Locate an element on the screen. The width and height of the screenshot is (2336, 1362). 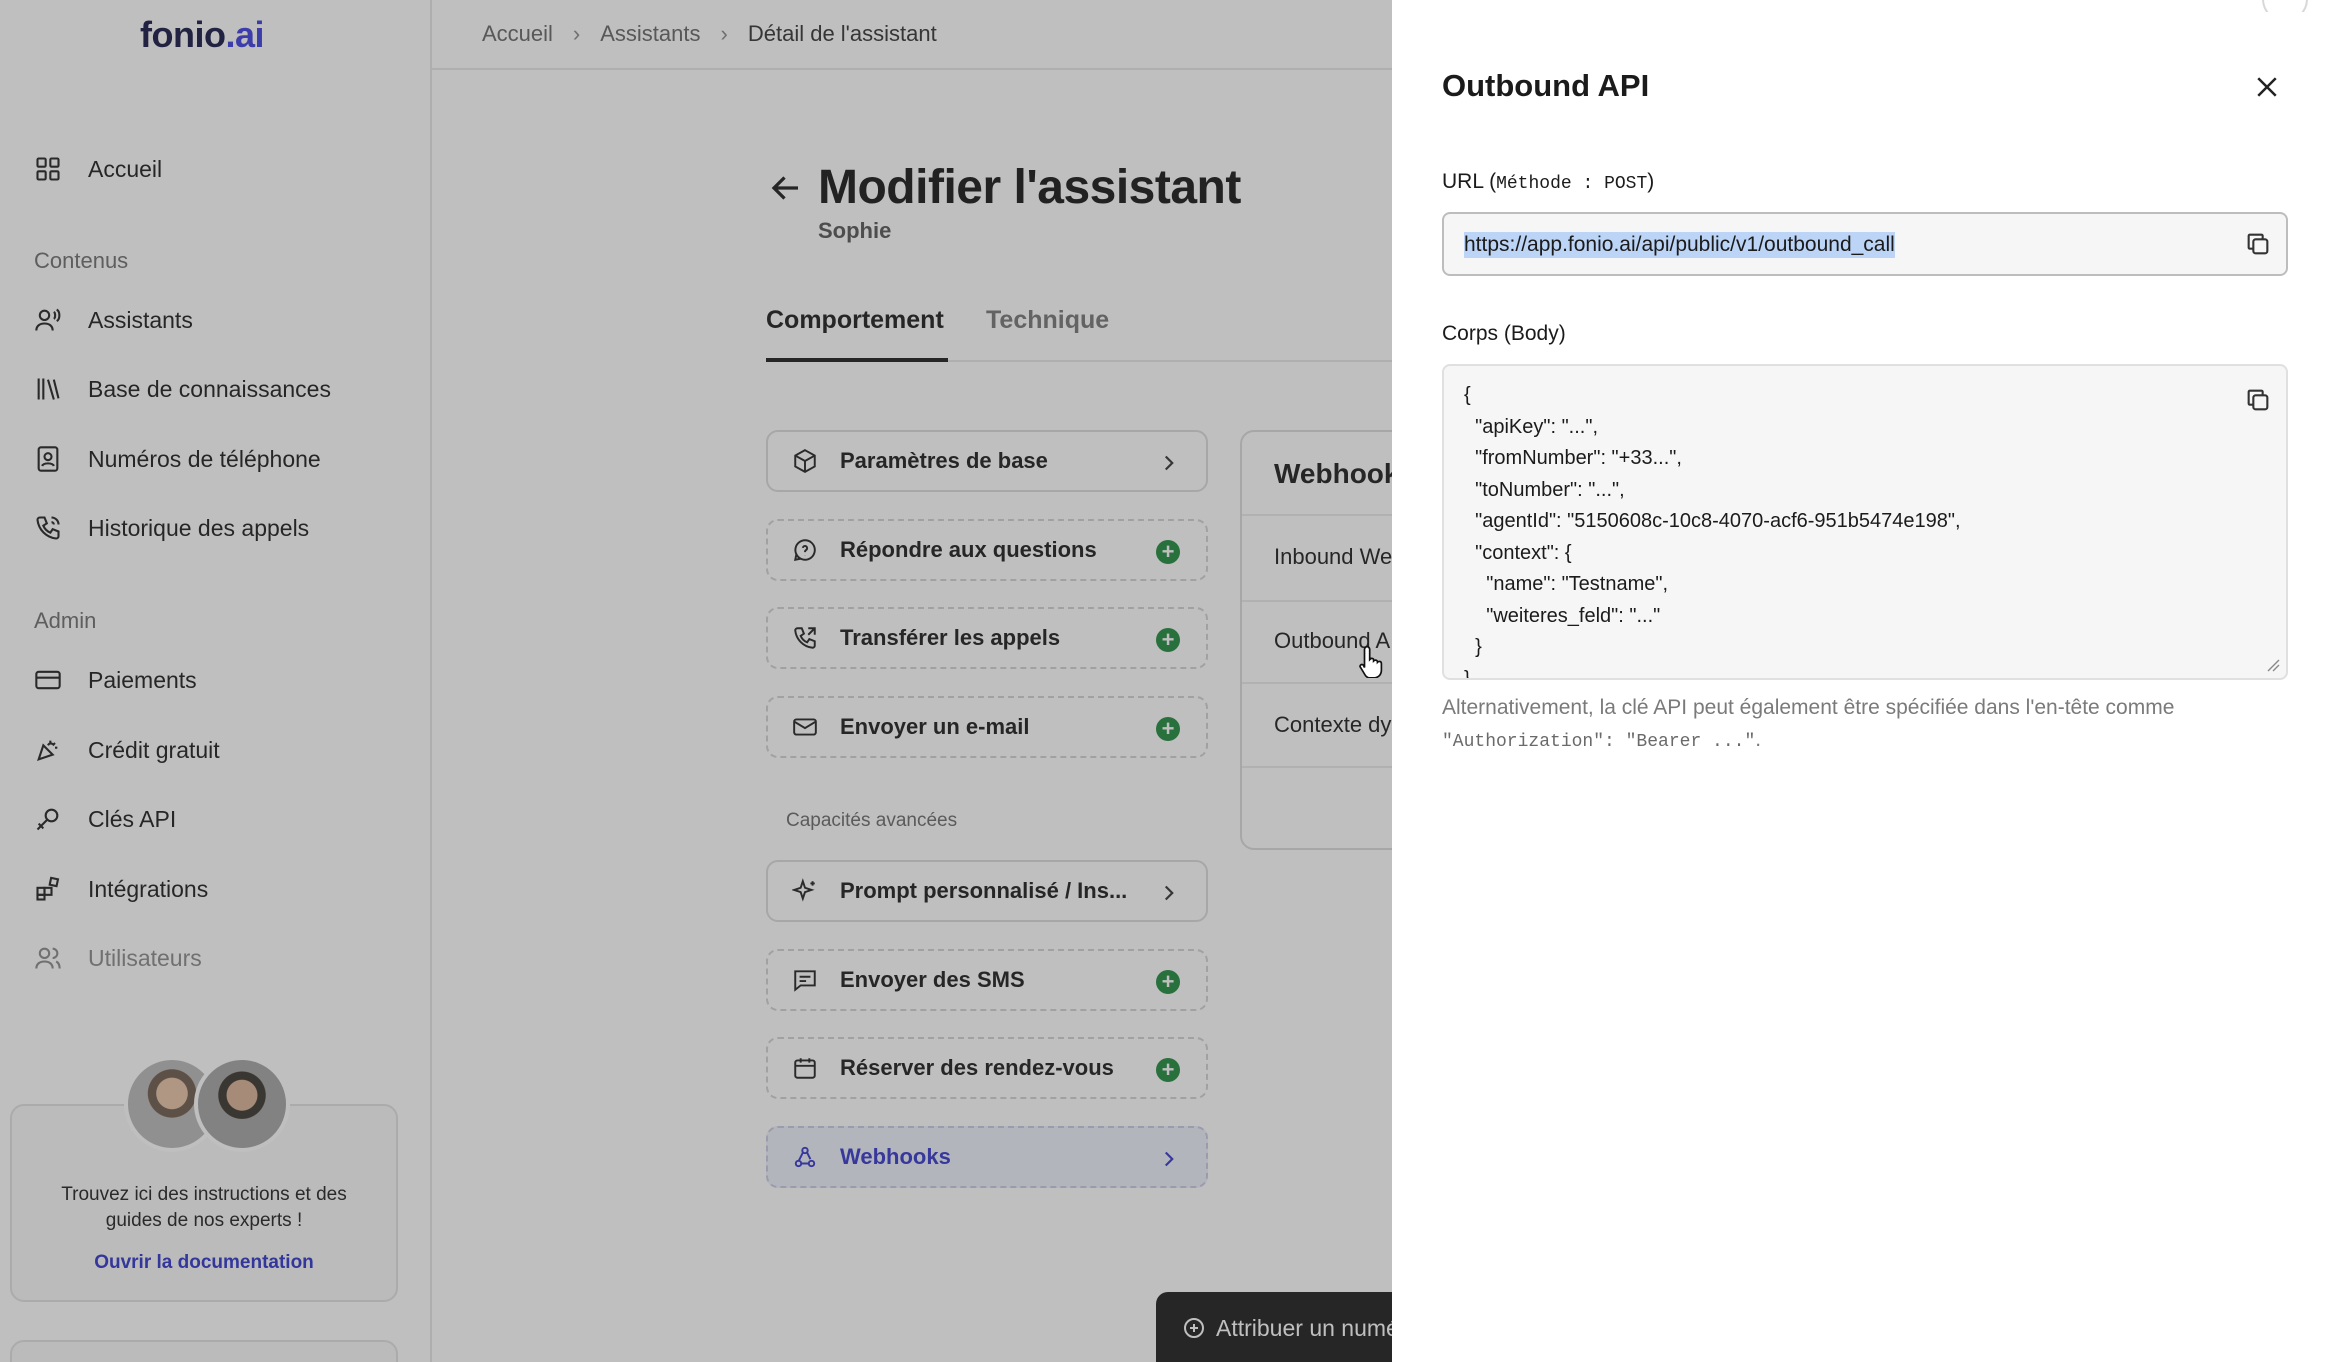
url-label-text: URL ( is located at coordinates (1469, 181).